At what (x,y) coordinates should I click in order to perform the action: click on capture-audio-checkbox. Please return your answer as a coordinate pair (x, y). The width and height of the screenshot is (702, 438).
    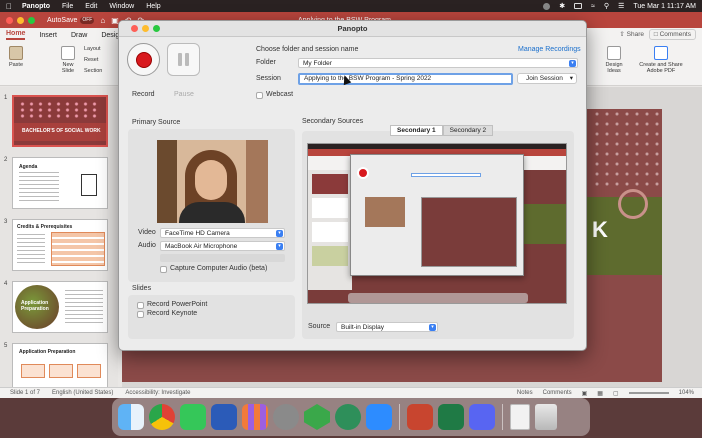
    Looking at the image, I should click on (163, 269).